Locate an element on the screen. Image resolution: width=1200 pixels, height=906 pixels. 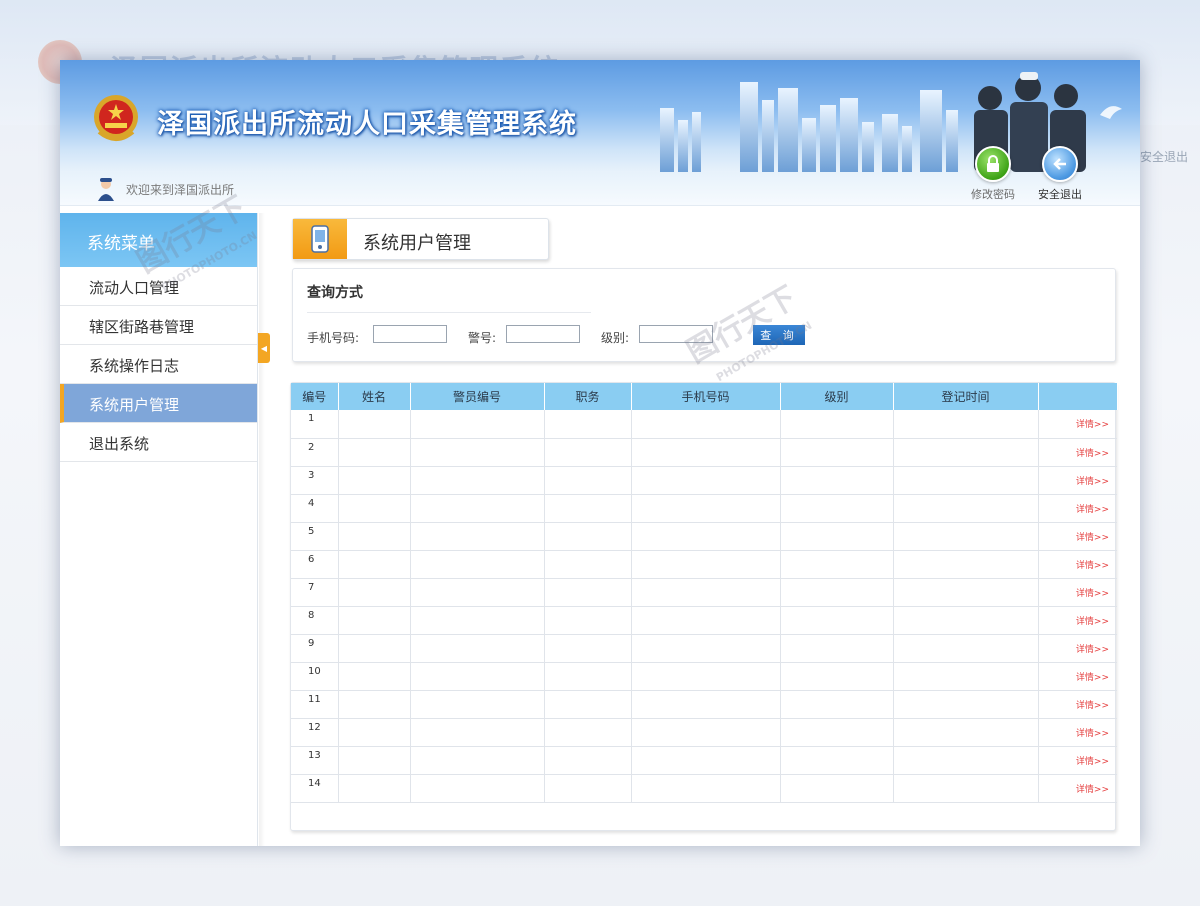
table-row: 14 详情>> is located at coordinates (704, 788).